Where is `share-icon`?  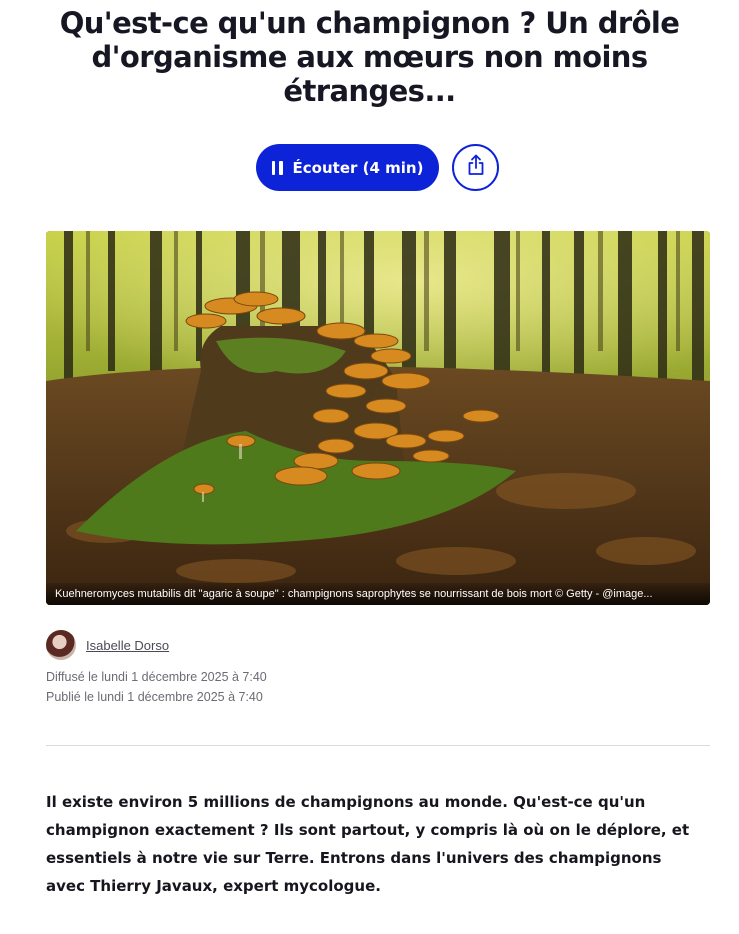
share-icon is located at coordinates (476, 167).